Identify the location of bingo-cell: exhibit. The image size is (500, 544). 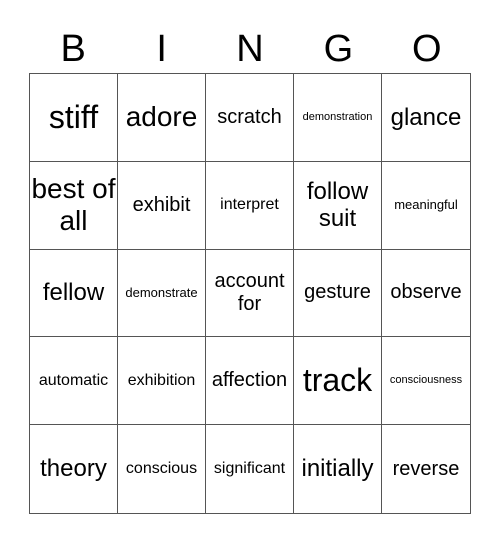
(162, 205).